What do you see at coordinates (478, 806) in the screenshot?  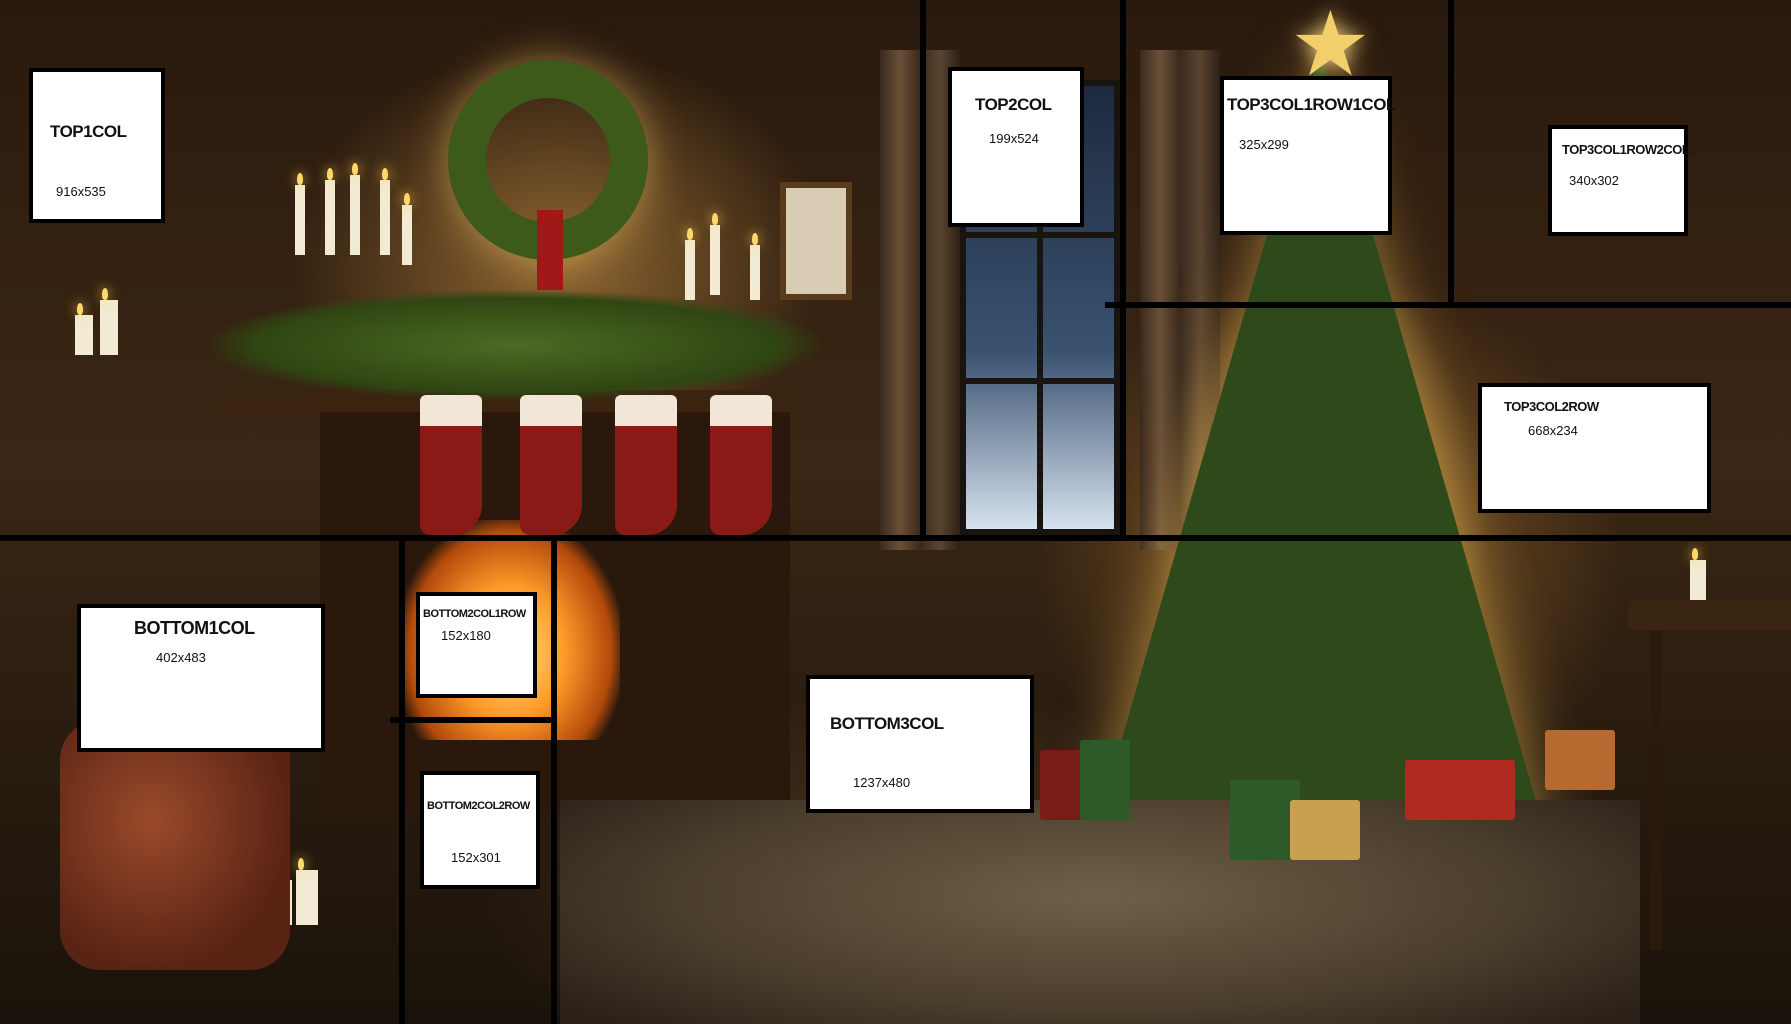 I see `label-name: BOTTOM2COL2ROW` at bounding box center [478, 806].